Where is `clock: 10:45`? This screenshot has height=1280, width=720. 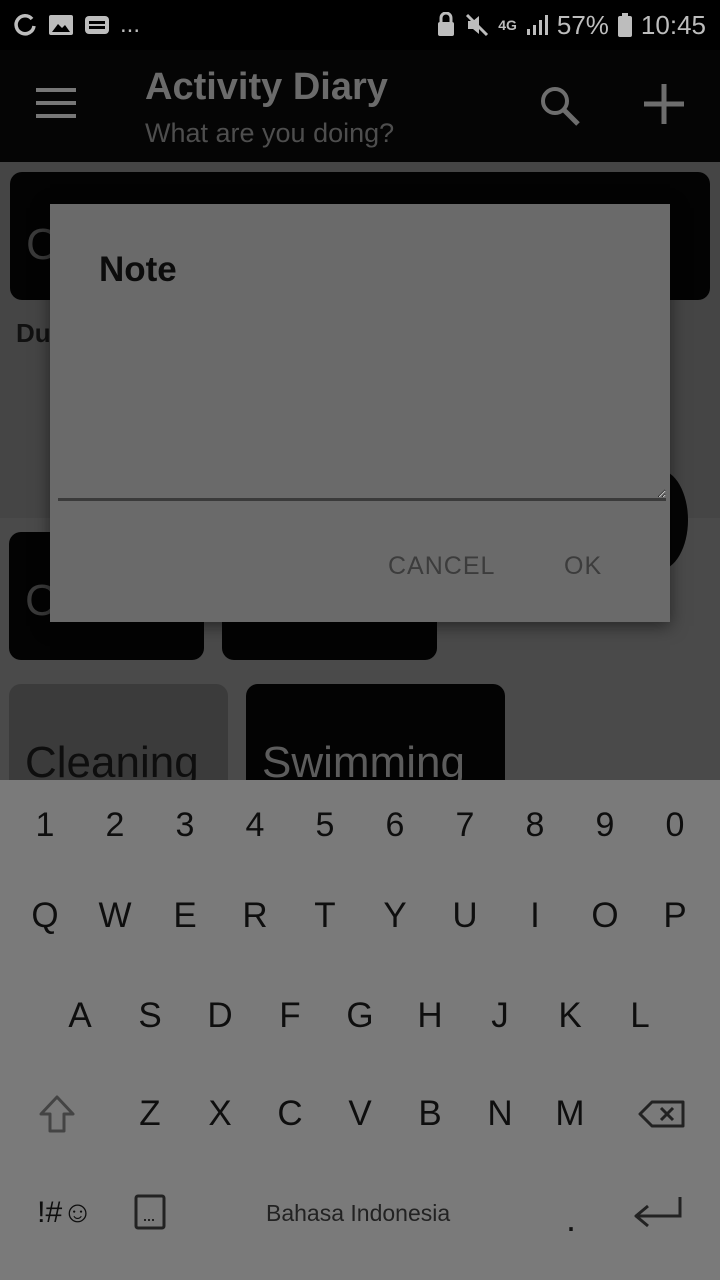 clock: 10:45 is located at coordinates (673, 24).